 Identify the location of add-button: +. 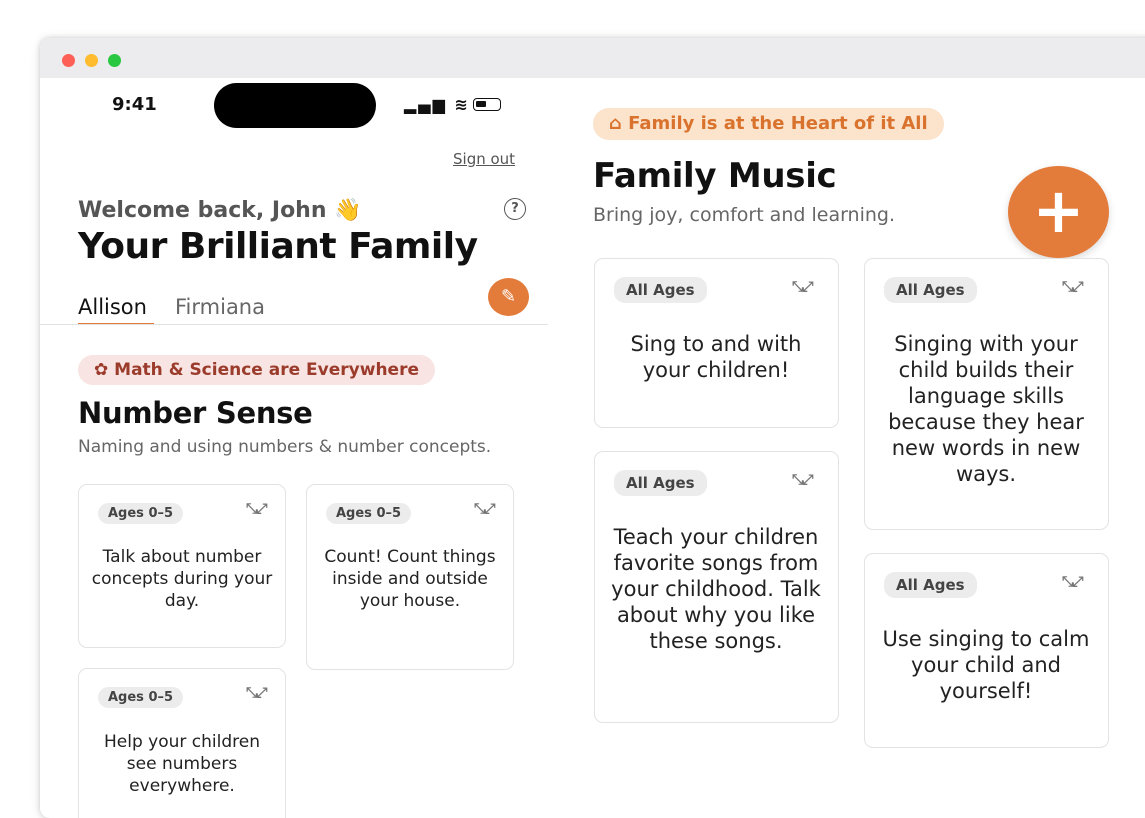
(1058, 212).